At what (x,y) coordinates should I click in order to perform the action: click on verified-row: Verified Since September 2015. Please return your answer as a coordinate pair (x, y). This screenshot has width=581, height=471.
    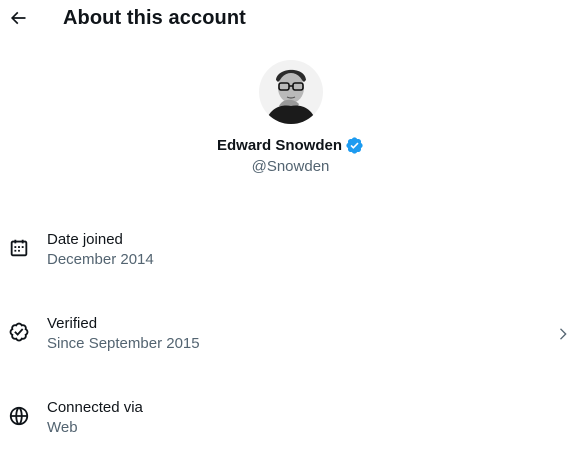
    Looking at the image, I should click on (290, 344).